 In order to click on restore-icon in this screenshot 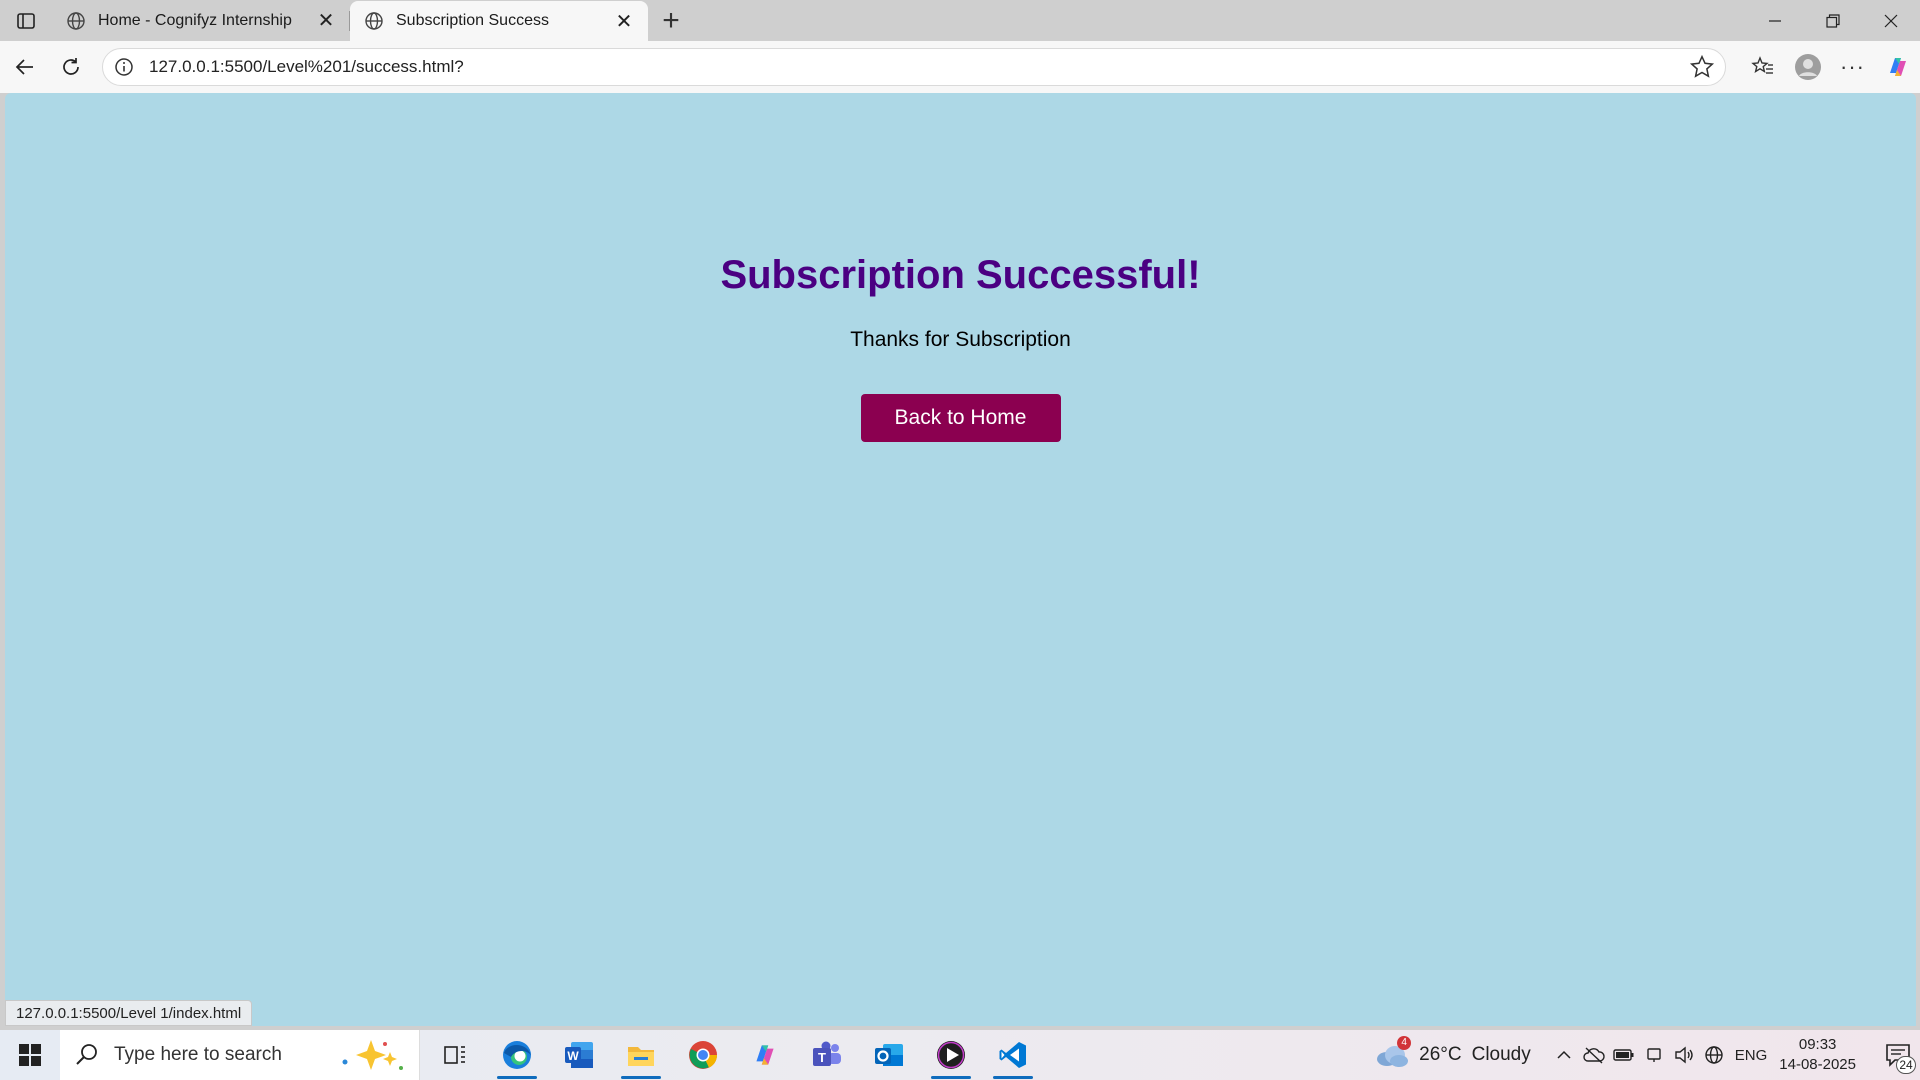, I will do `click(1833, 20)`.